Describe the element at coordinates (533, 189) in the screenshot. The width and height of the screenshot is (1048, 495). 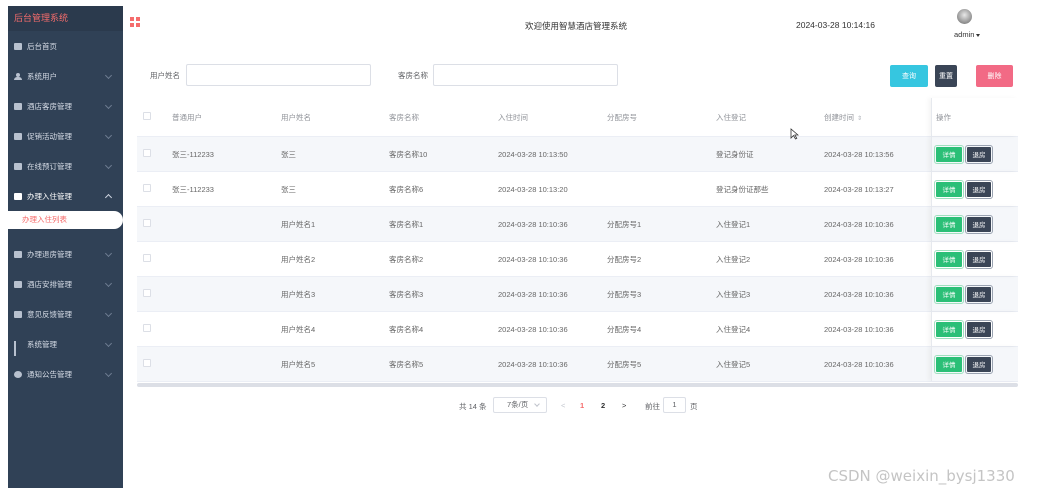
I see `table-cell: 2024-03-28 10:13:20` at that location.